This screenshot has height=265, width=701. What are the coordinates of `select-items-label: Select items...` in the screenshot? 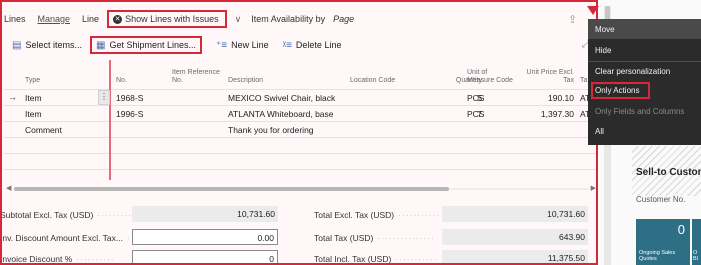 It's located at (53, 45).